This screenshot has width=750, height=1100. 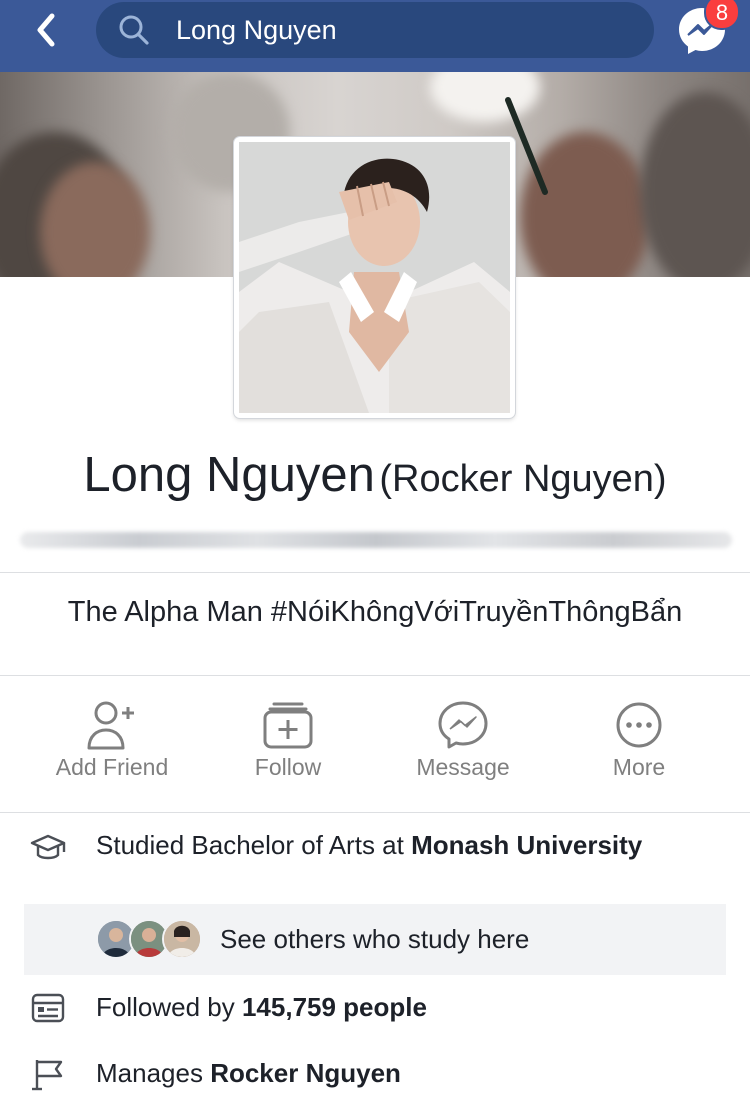 I want to click on messenger-icon, so click(x=463, y=725).